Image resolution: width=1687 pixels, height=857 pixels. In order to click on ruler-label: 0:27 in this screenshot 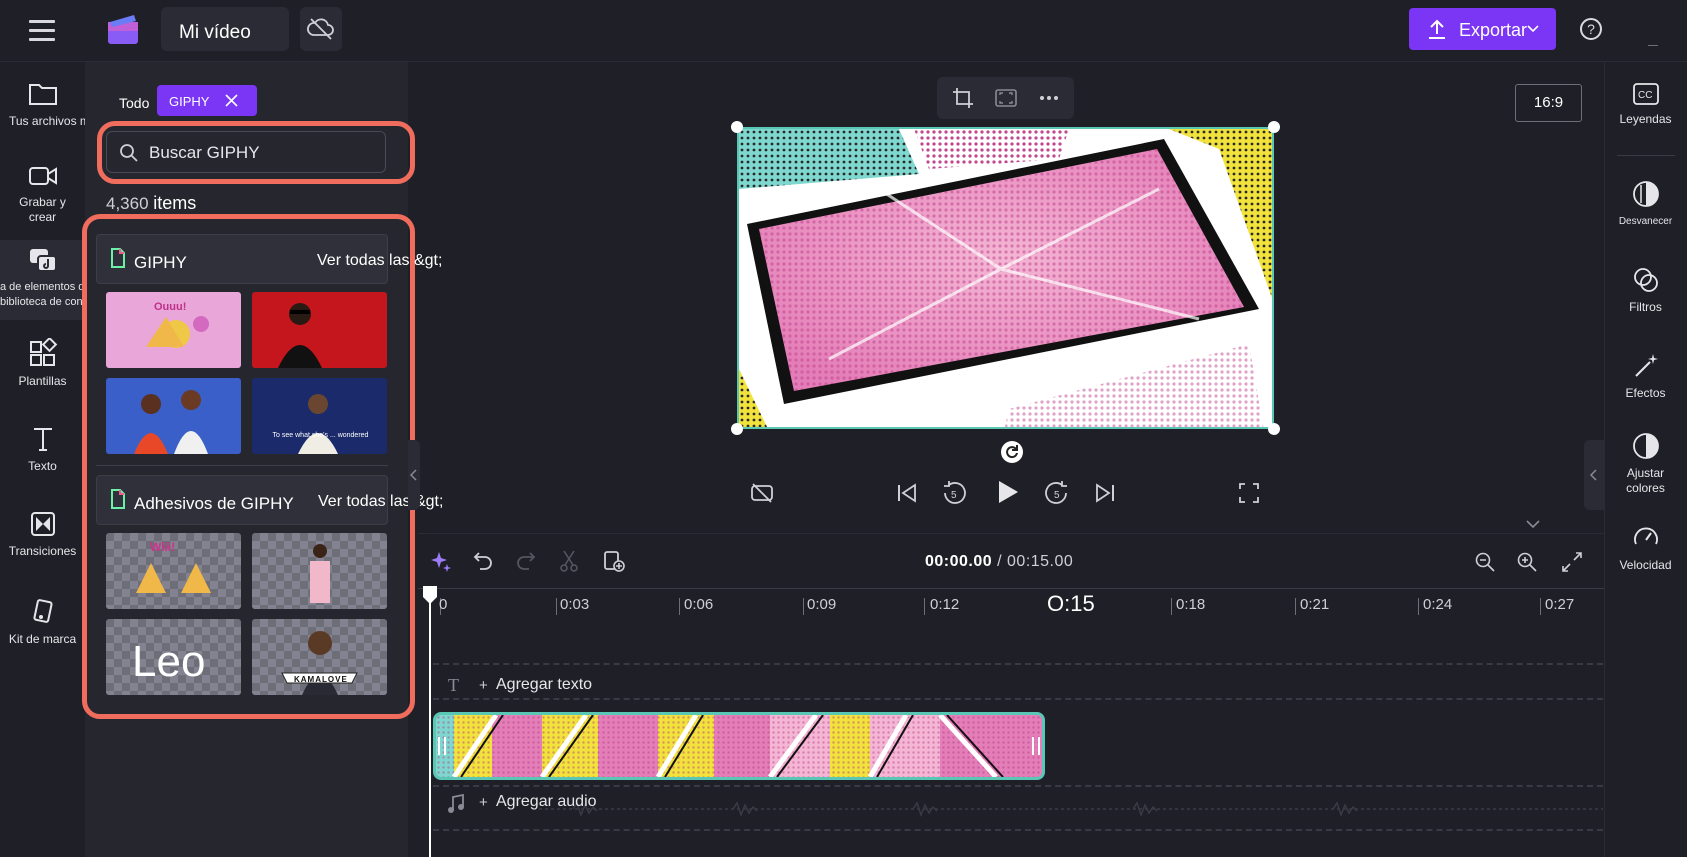, I will do `click(1560, 604)`.